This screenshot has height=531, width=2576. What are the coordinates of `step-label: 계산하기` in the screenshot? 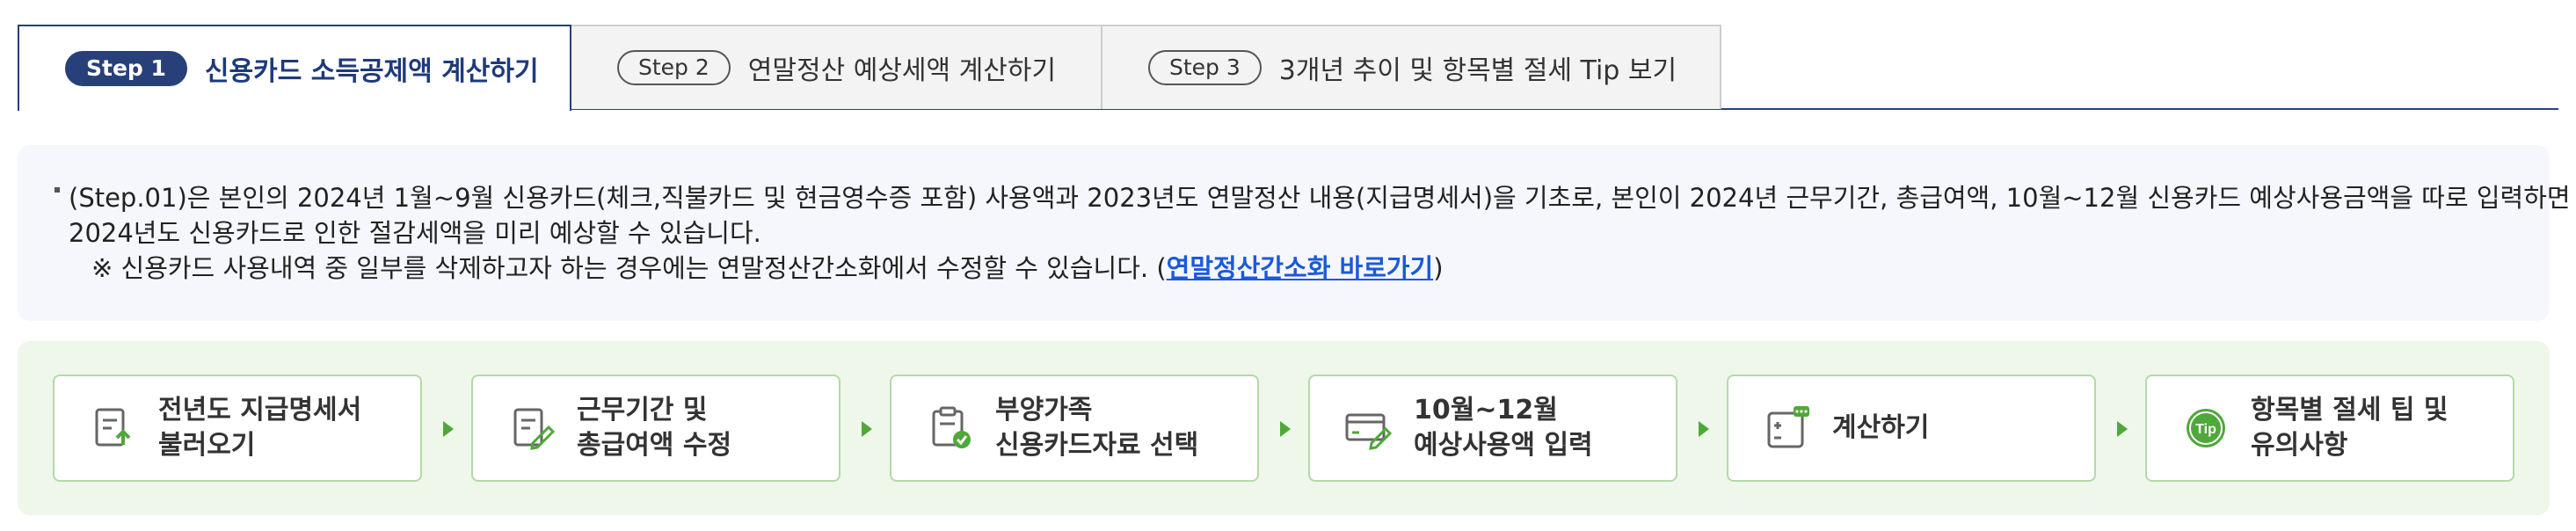 It's located at (1881, 428).